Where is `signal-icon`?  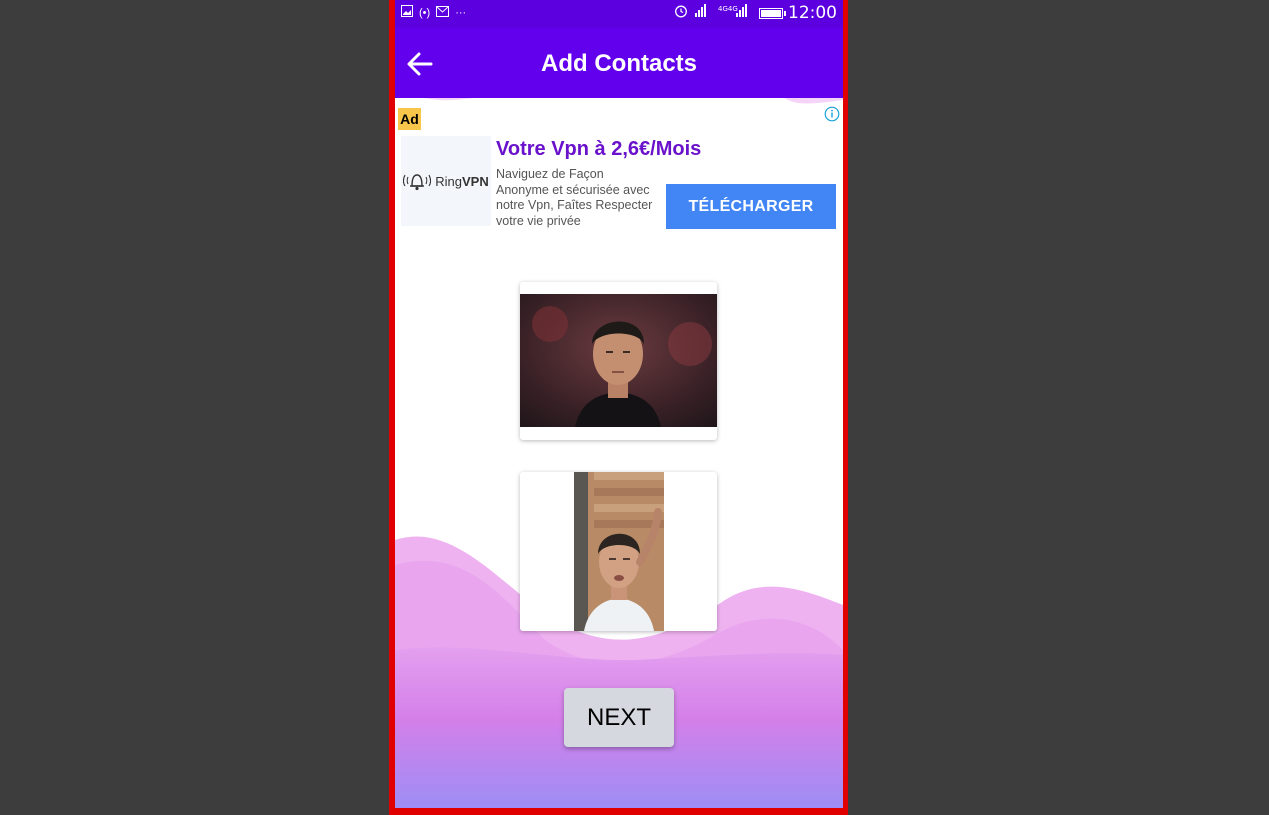
signal-icon is located at coordinates (703, 13).